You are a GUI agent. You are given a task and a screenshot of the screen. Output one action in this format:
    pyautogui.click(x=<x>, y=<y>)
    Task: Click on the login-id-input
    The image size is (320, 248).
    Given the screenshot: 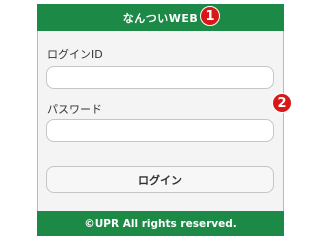 What is the action you would take?
    pyautogui.click(x=160, y=77)
    